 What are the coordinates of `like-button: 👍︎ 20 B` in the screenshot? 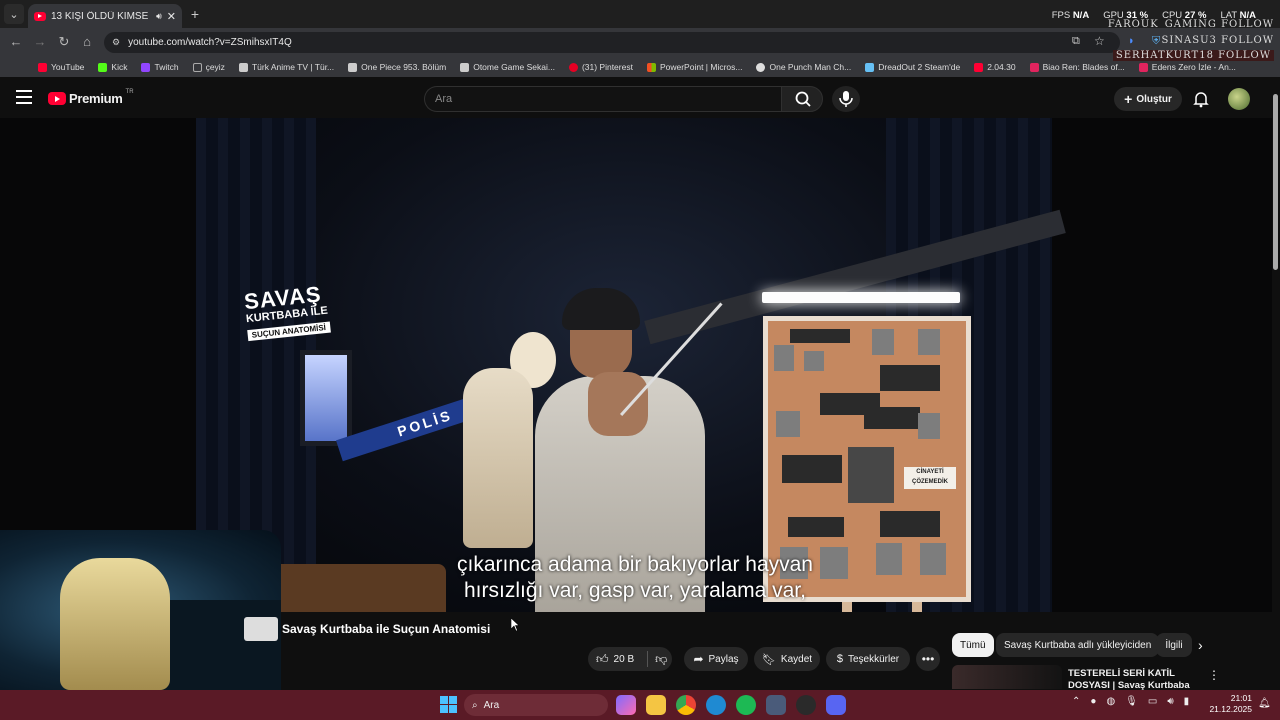 It's located at (615, 659).